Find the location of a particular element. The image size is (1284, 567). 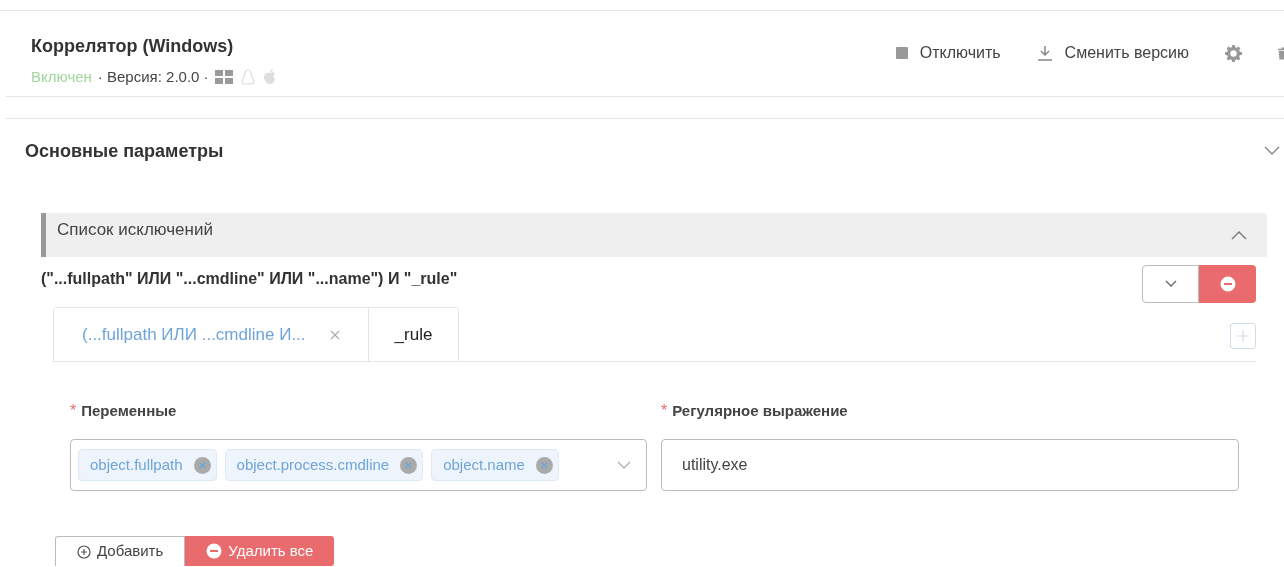

plus-icon is located at coordinates (1243, 336).